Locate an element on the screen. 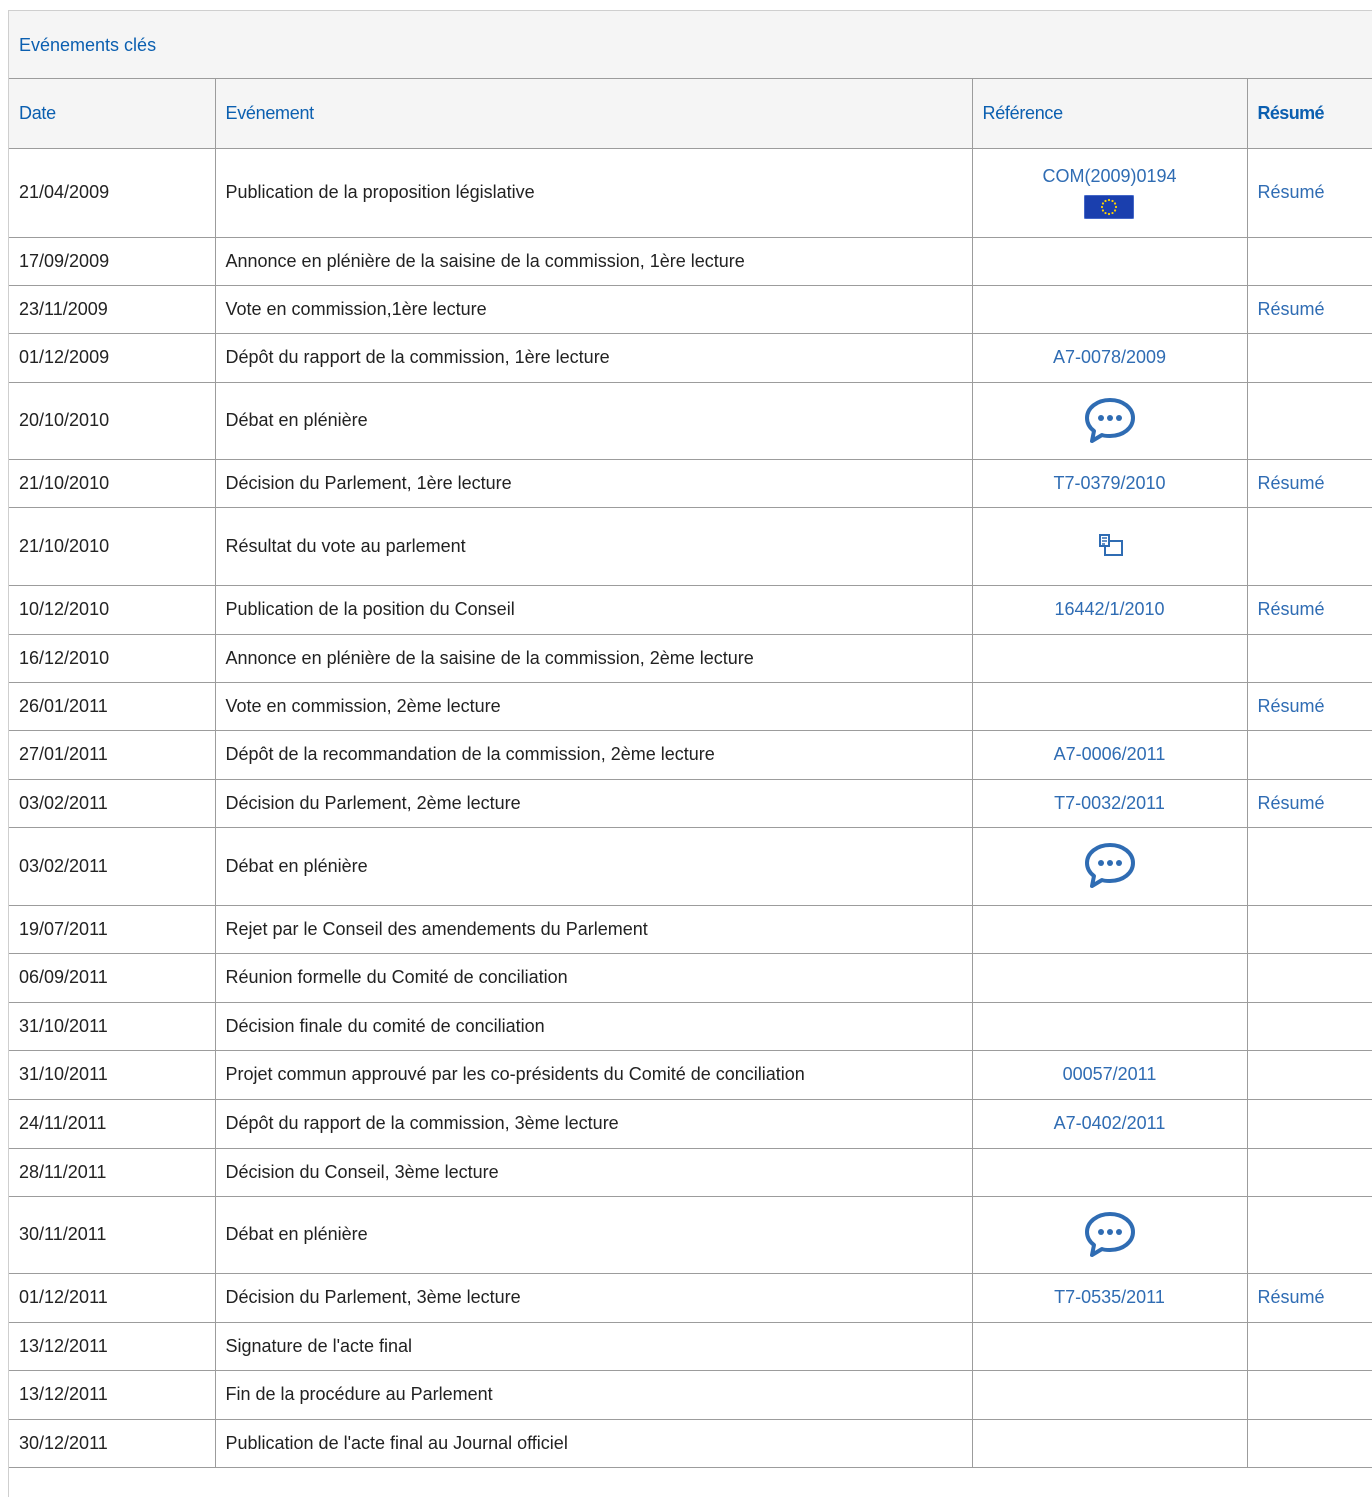 Image resolution: width=1372 pixels, height=1497 pixels. column-header-event: Evénement is located at coordinates (593, 114).